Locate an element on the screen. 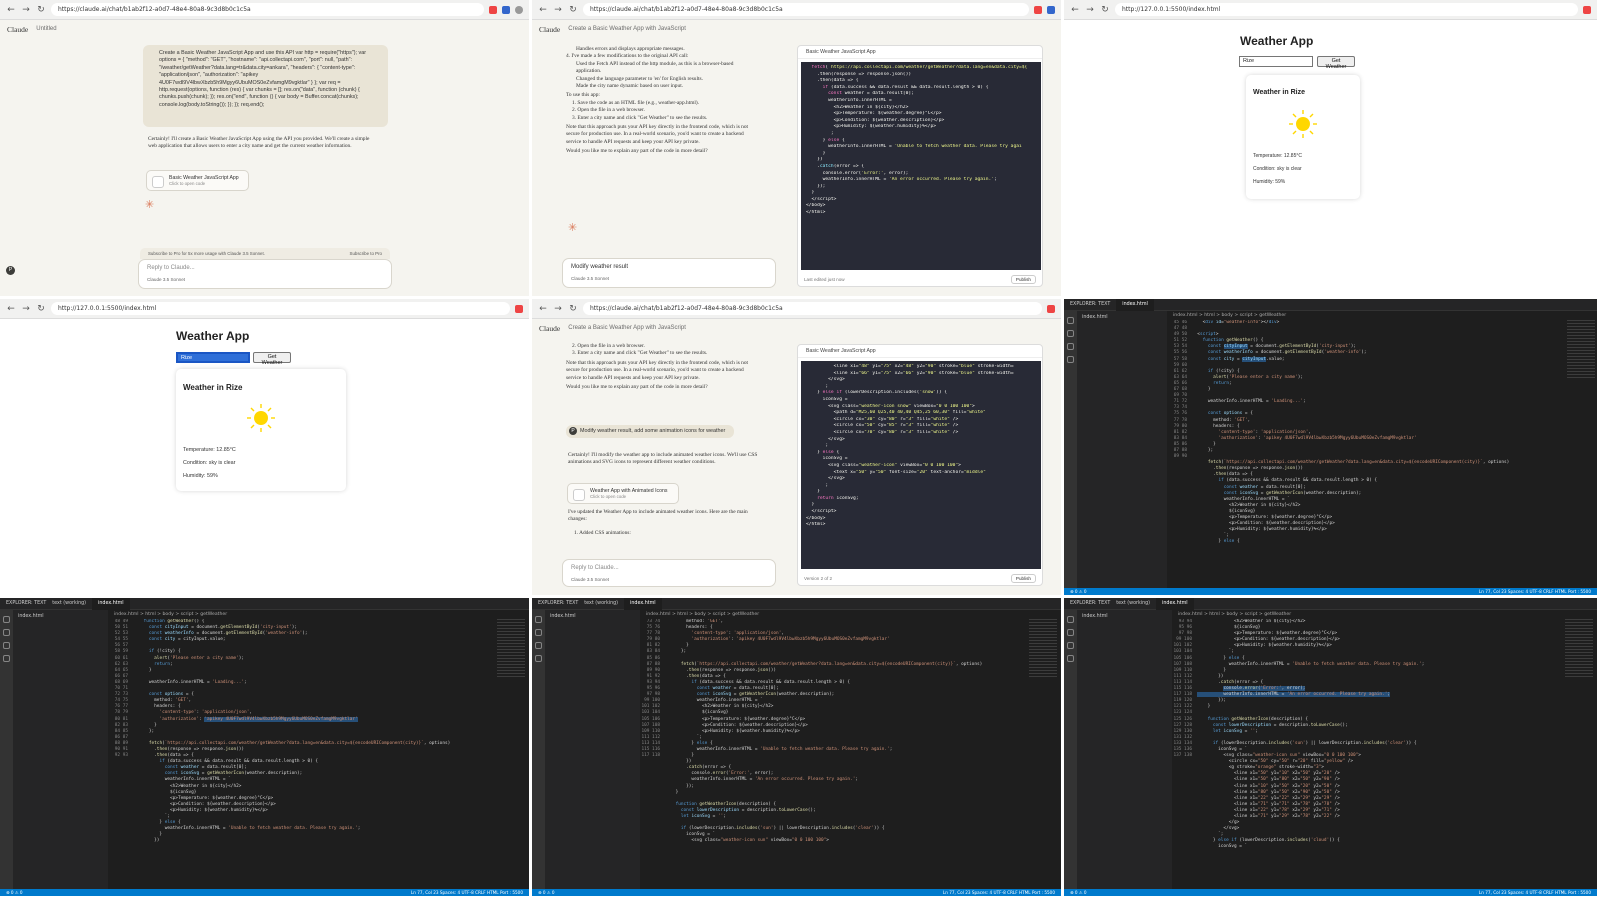  reply-box: Modify weather result Claude 3.5 Sonnet is located at coordinates (669, 273).